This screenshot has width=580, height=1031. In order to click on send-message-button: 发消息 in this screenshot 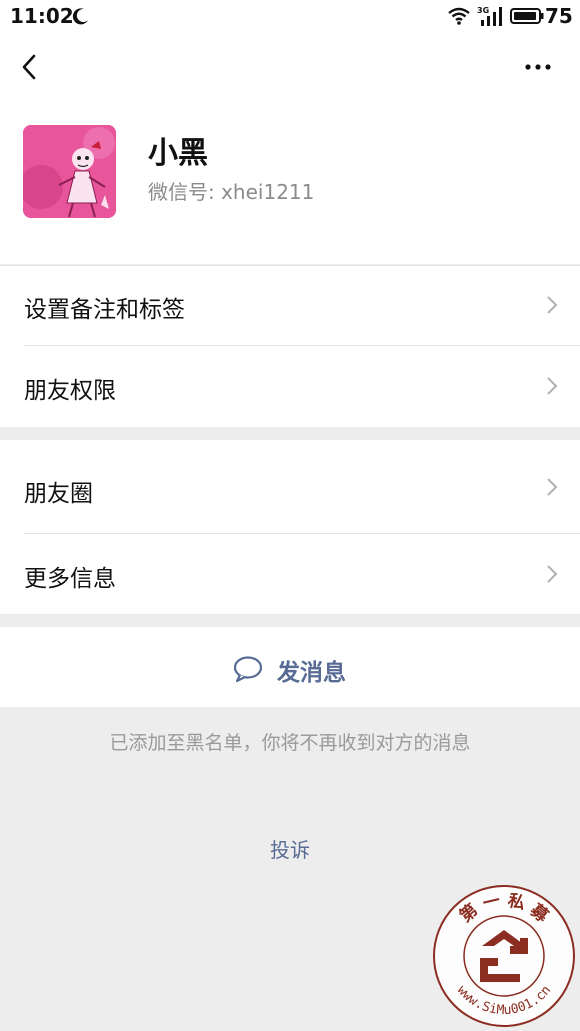, I will do `click(290, 667)`.